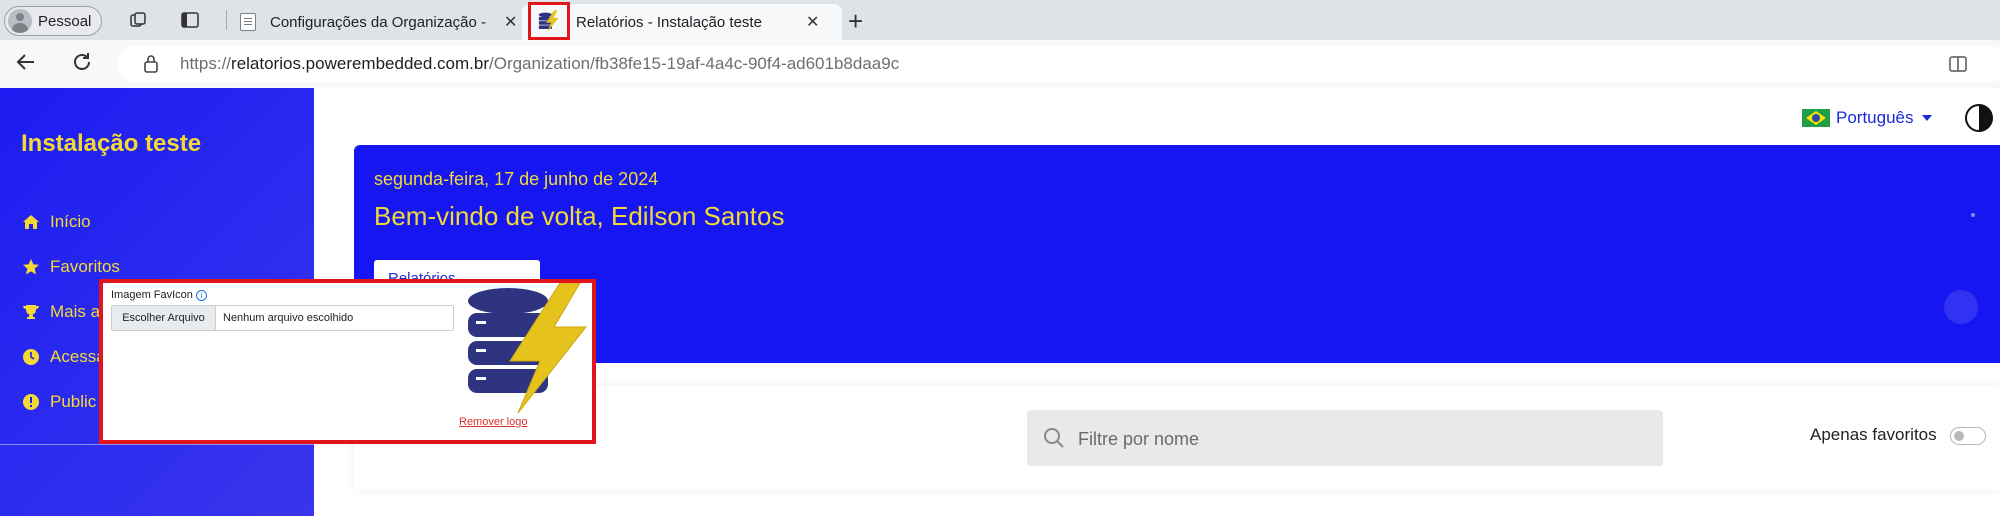 This screenshot has width=2000, height=516. Describe the element at coordinates (111, 143) in the screenshot. I see `brand-title: Instalação teste` at that location.